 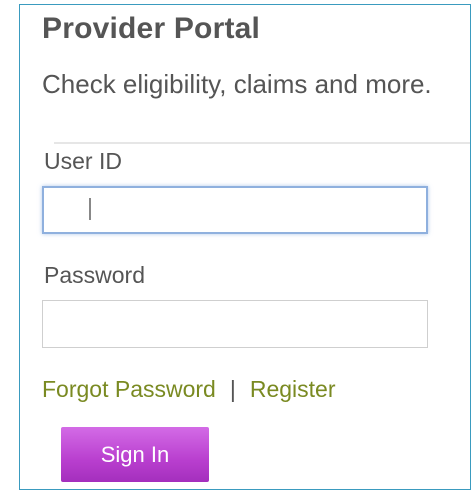 What do you see at coordinates (151, 28) in the screenshot?
I see `page-title: Provider Portal` at bounding box center [151, 28].